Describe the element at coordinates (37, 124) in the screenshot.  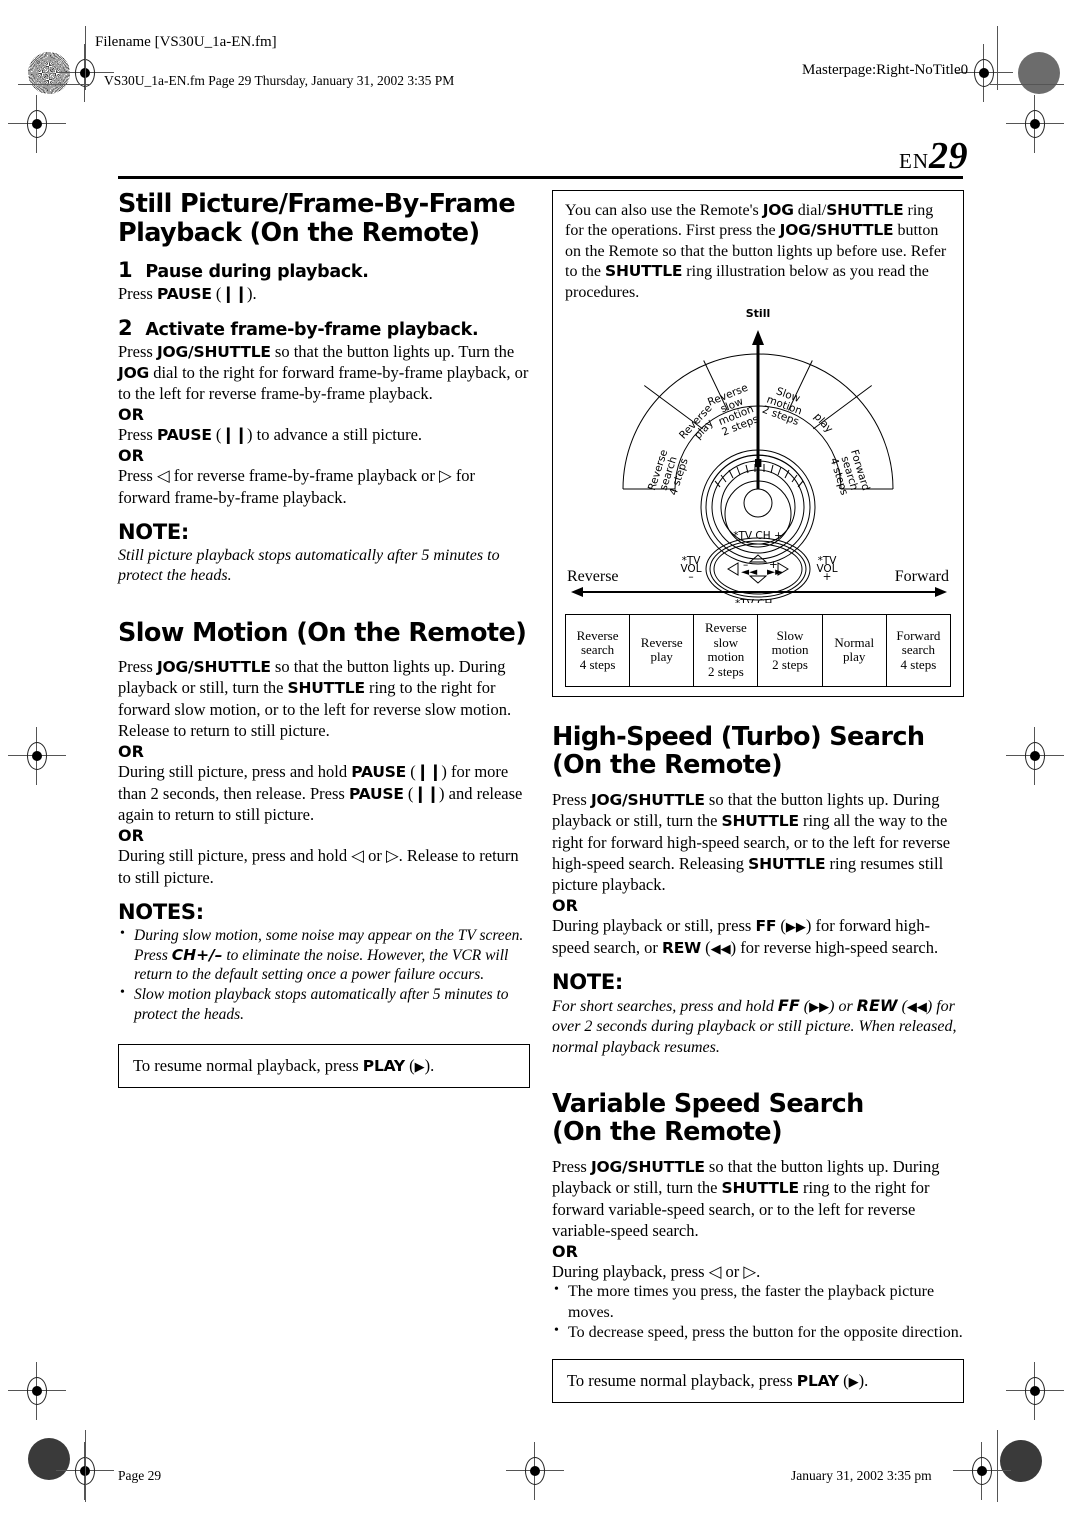
I see `registration-mark-left` at that location.